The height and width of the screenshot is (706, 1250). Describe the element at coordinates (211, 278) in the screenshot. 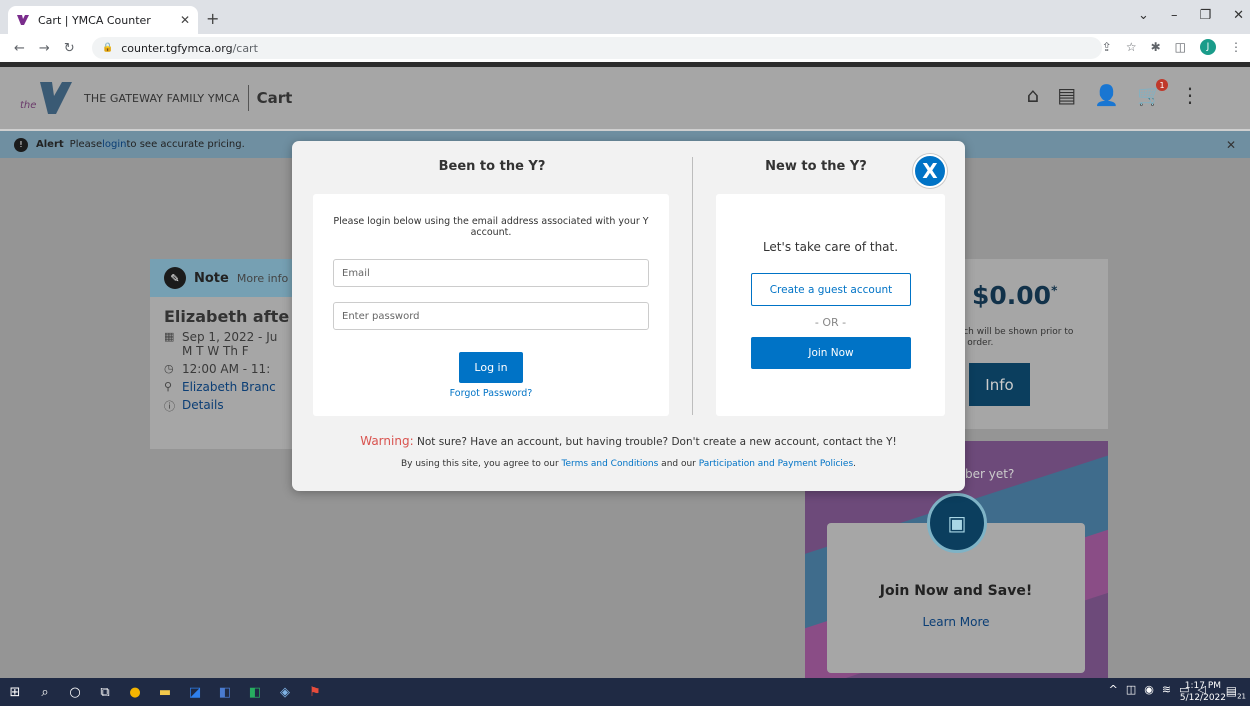

I see `note-label: Note` at that location.